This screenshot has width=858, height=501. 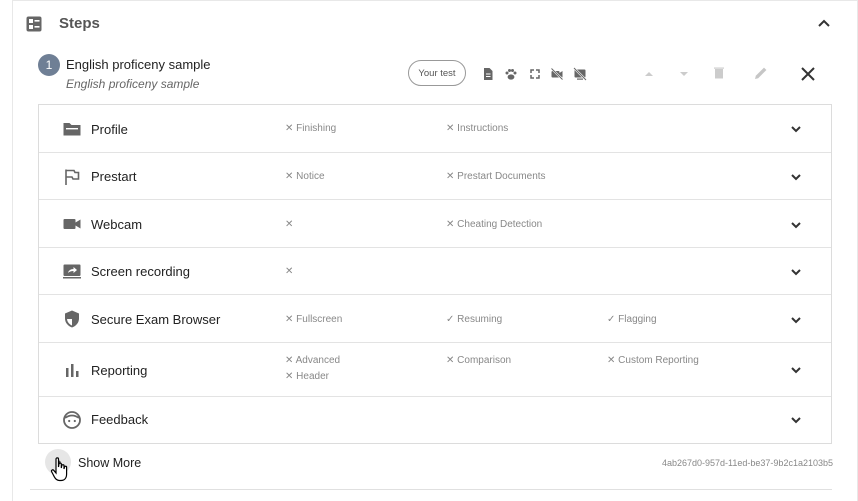 I want to click on step-uuid: 4ab267d0-957d-11ed-be37-9b2c1a2103b5, so click(x=747, y=463).